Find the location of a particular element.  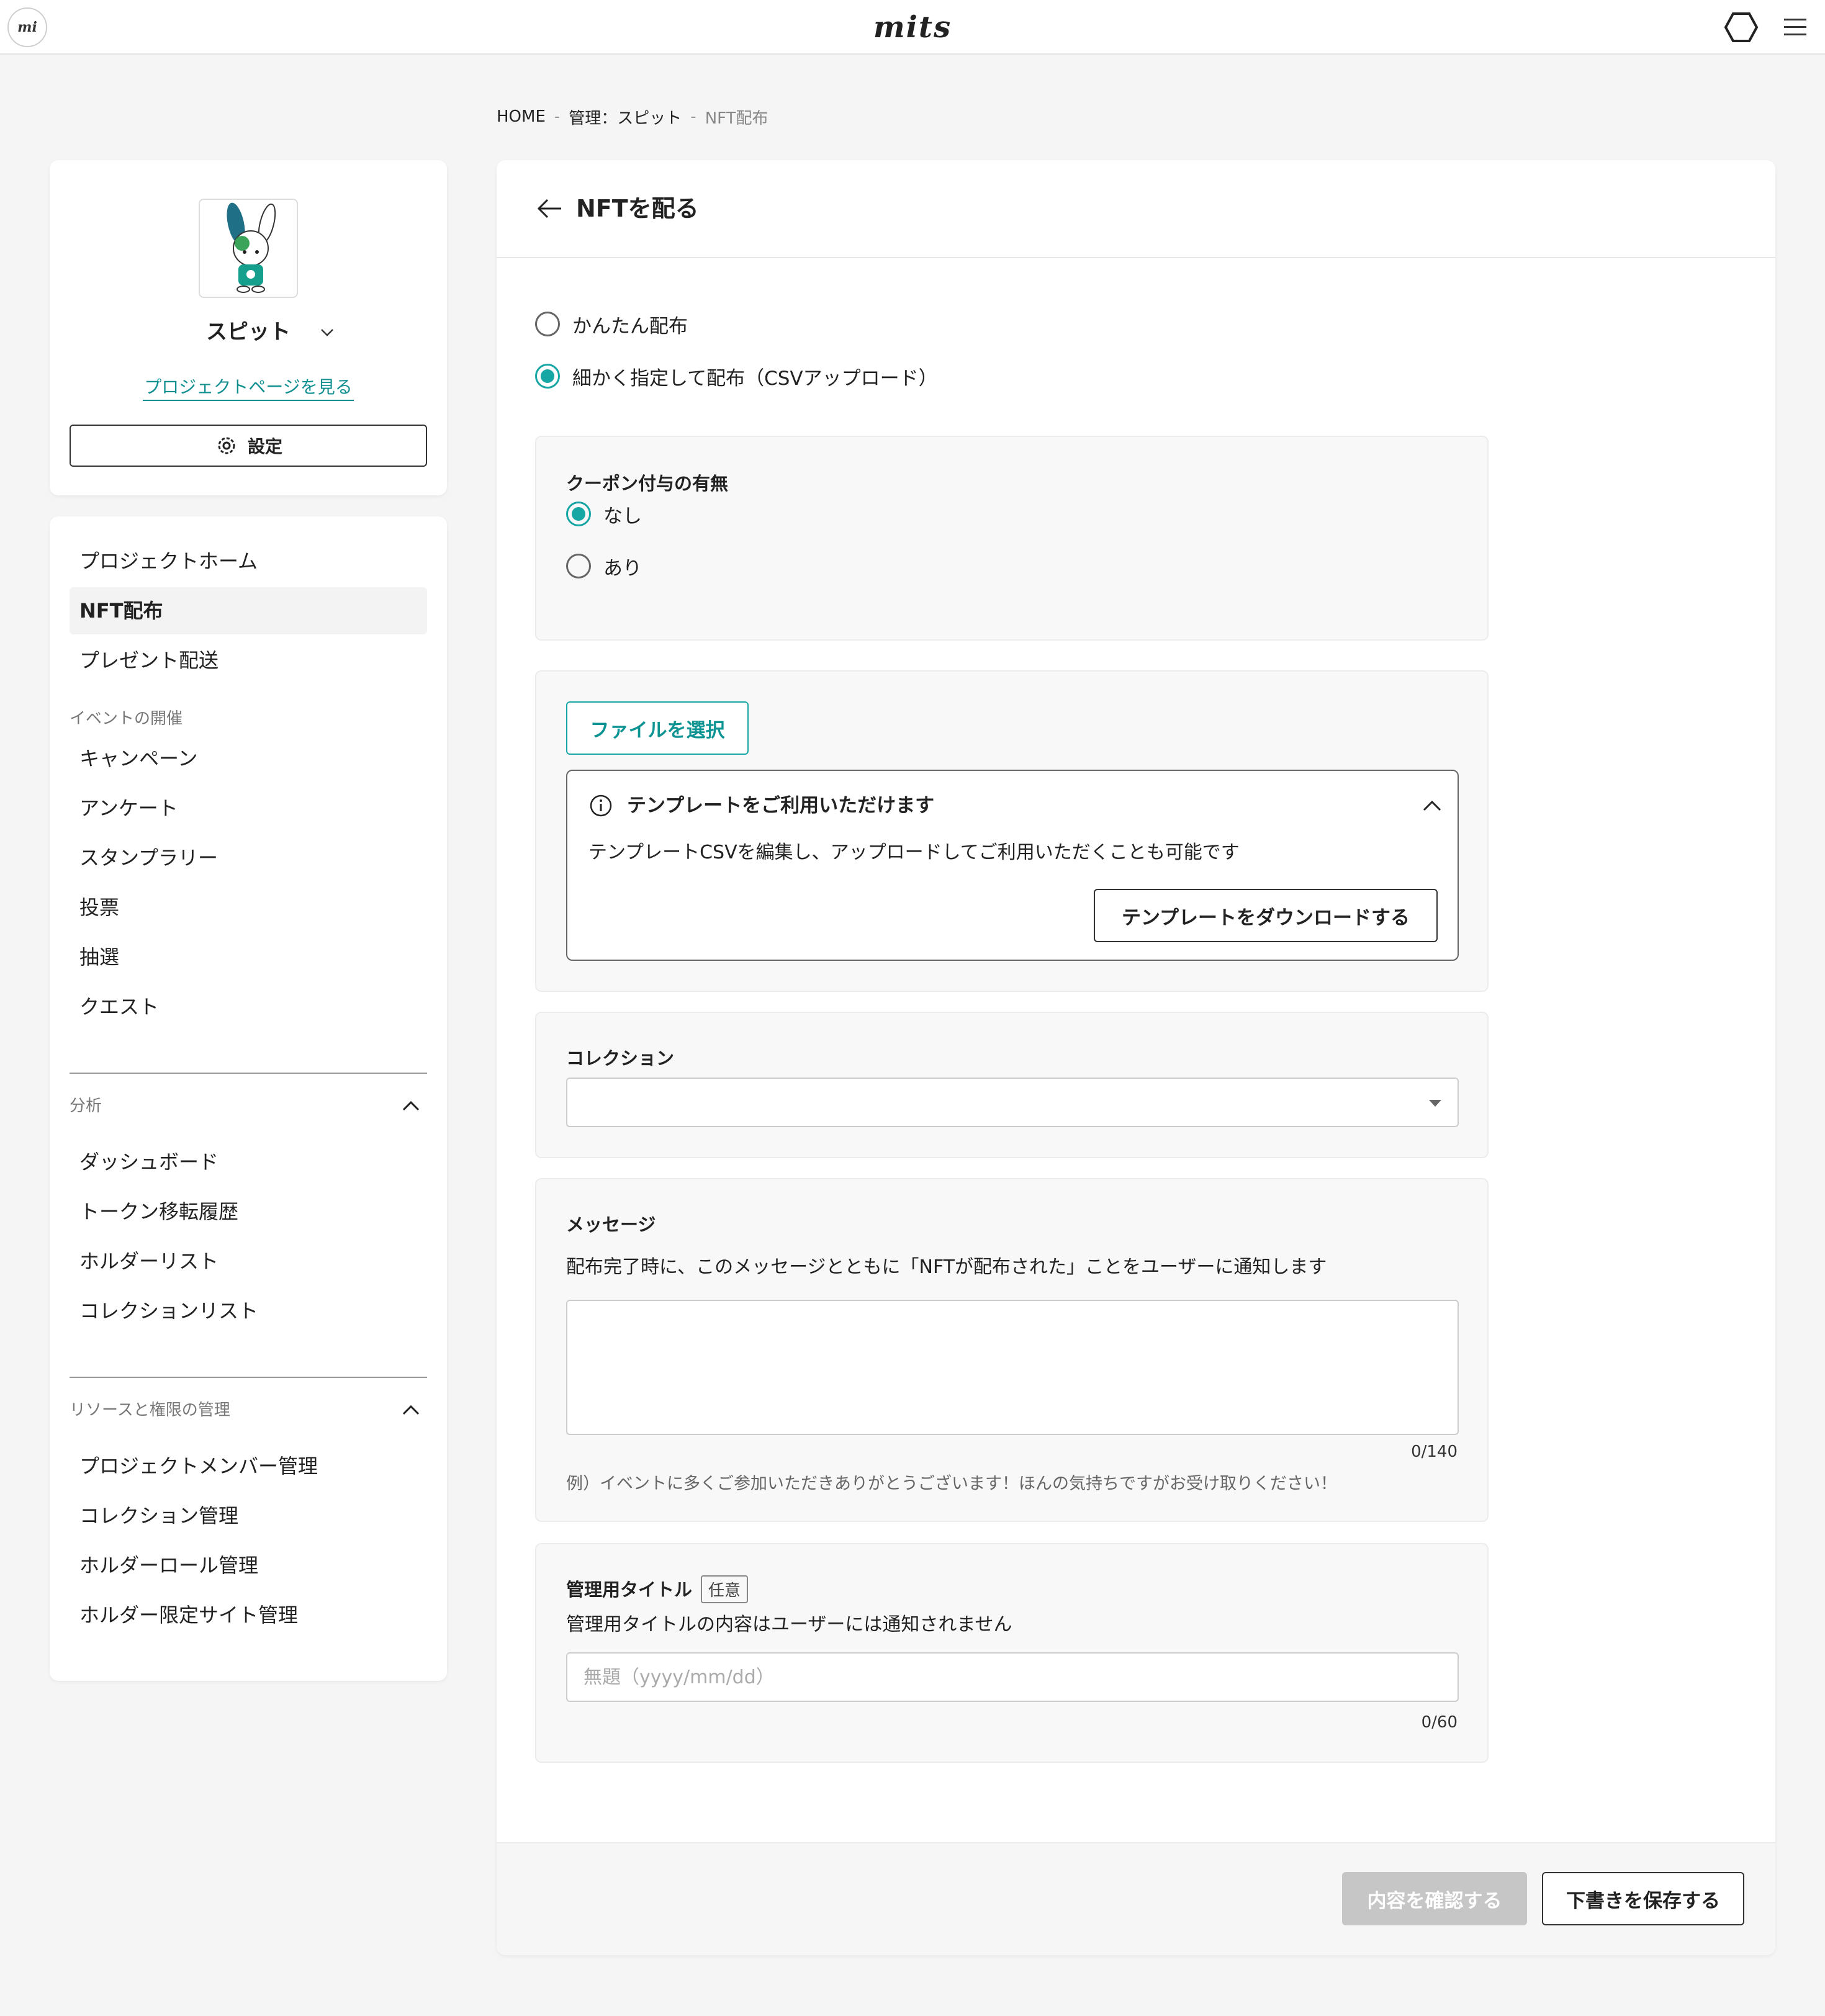

admin-title-panel: 管理用タイトル任意 管理用タイトルの内容はユーザーには通知されません 0/60 is located at coordinates (1012, 1653).